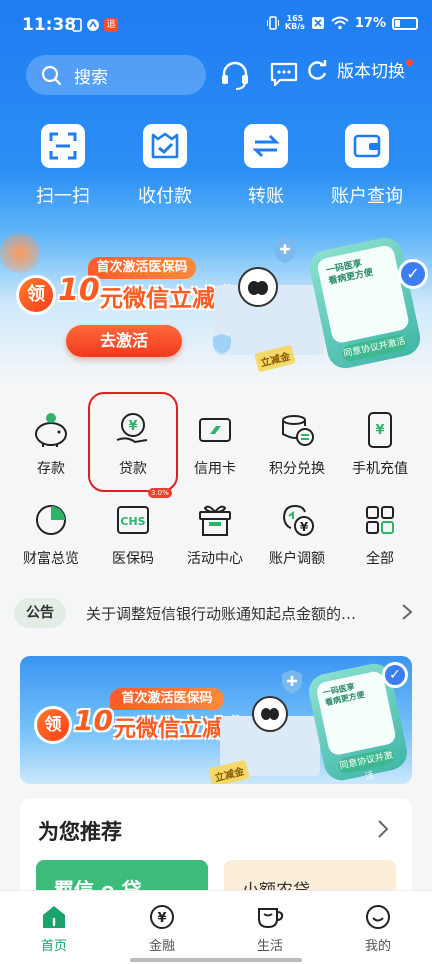  I want to click on check-icon: ✓, so click(413, 274).